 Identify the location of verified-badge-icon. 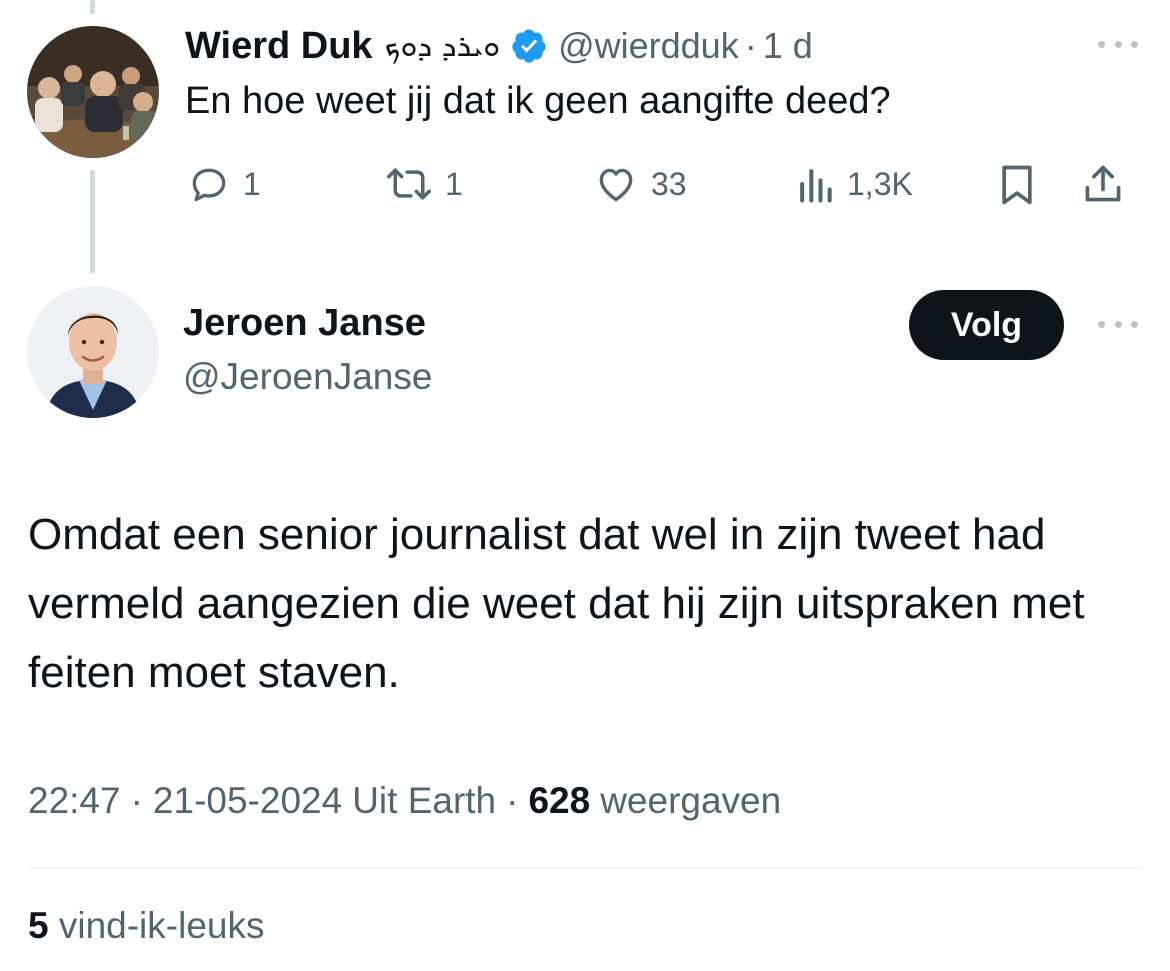
(529, 46).